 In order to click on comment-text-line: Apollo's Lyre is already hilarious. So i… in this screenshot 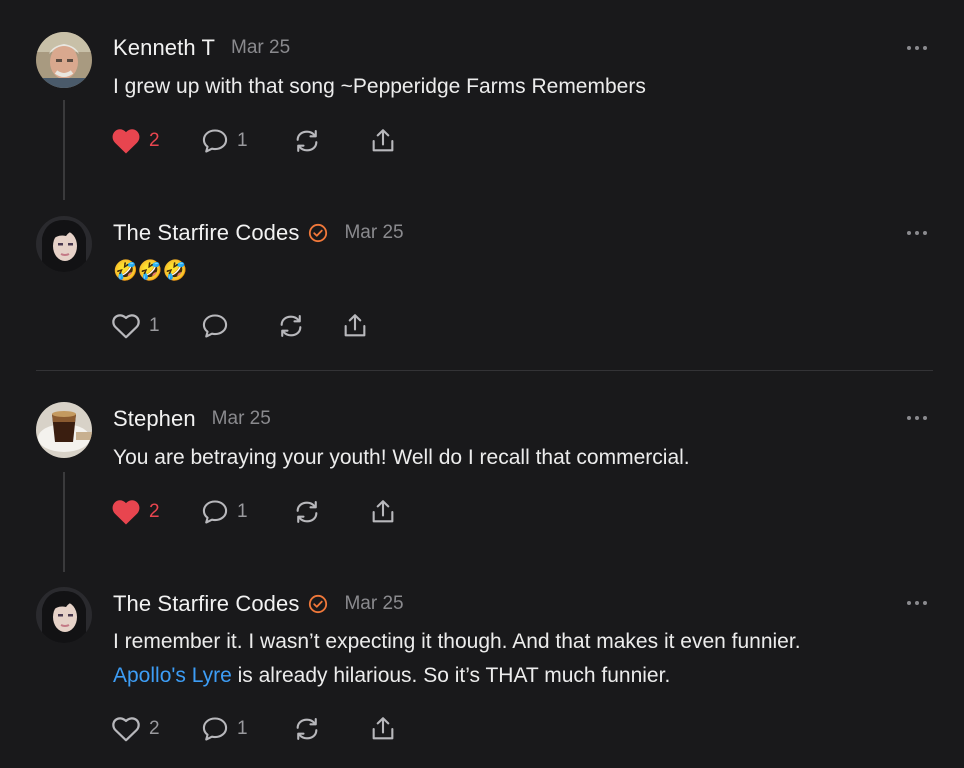, I will do `click(523, 676)`.